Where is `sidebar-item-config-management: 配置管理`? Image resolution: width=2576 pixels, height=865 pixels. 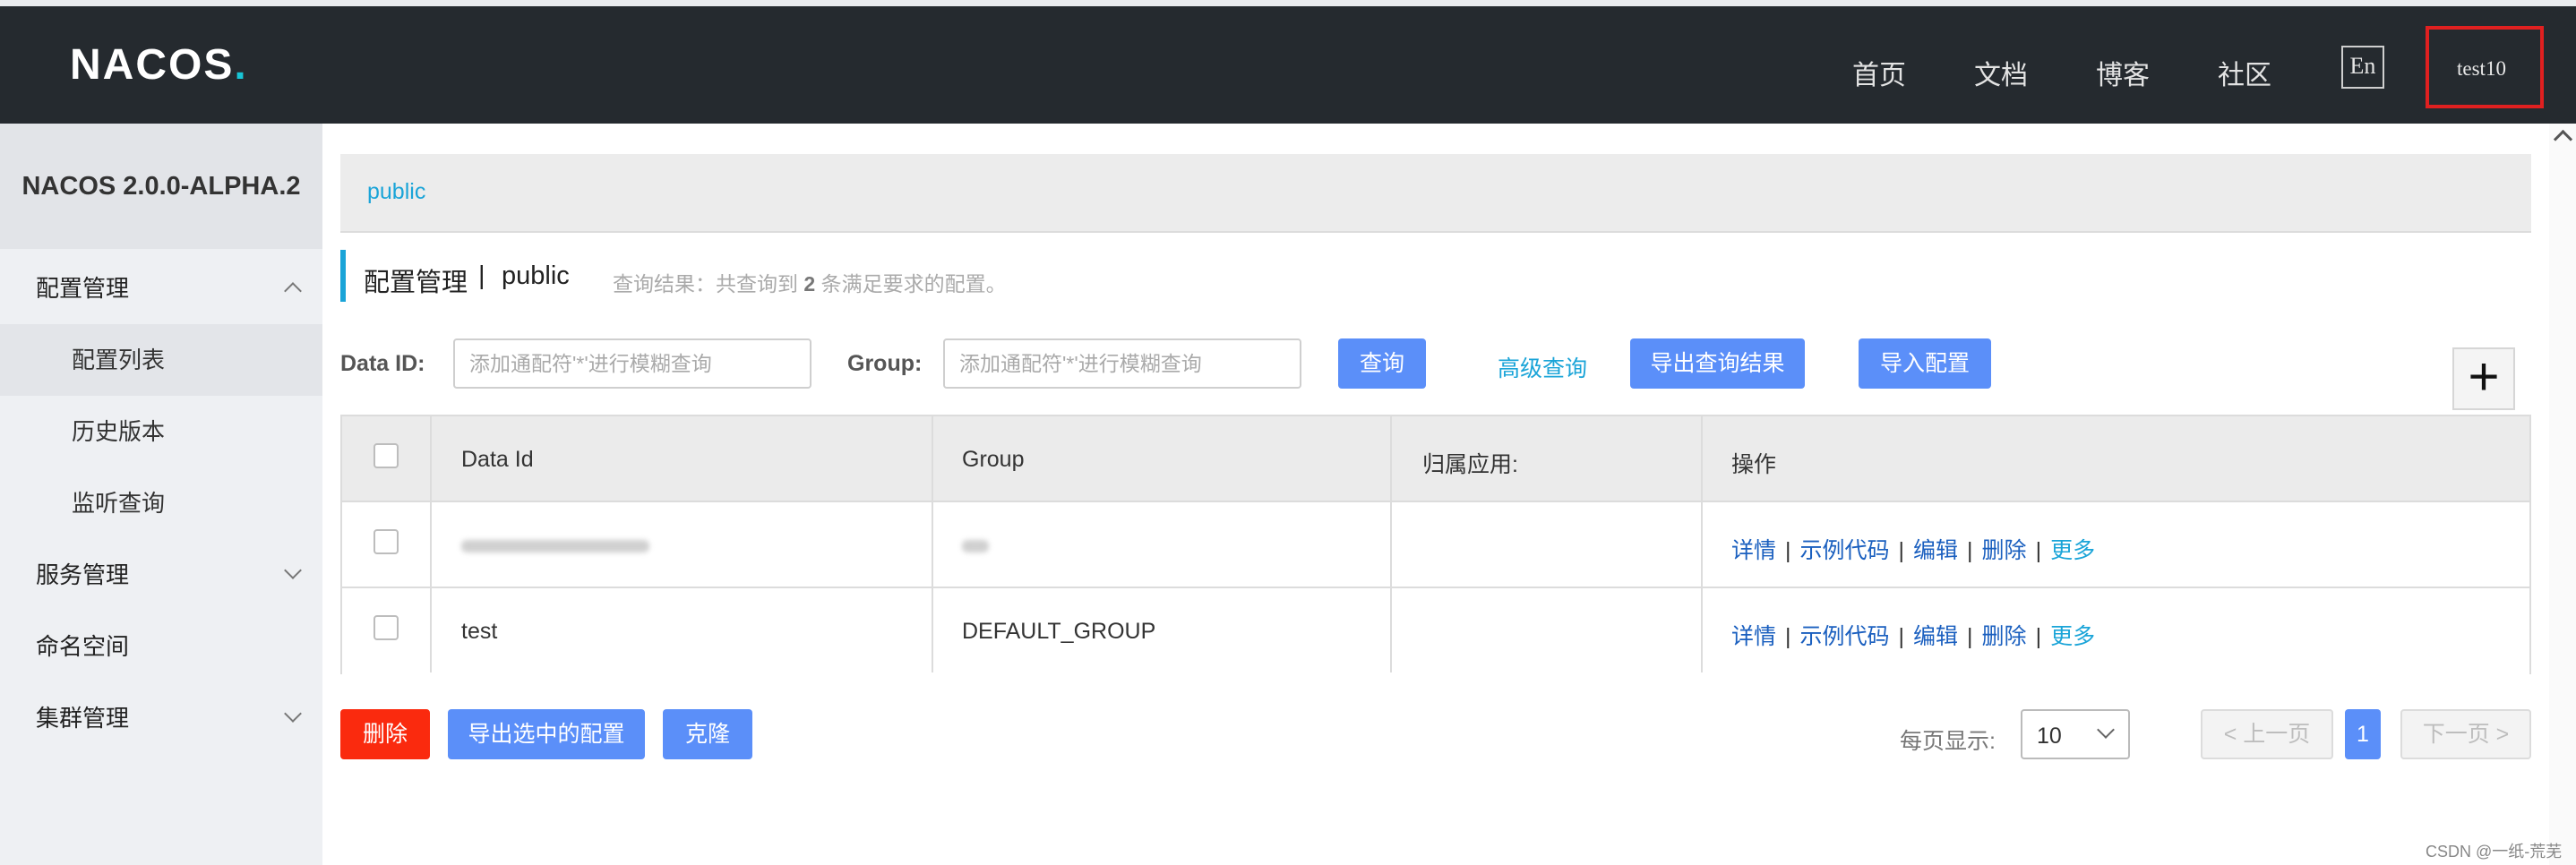 sidebar-item-config-management: 配置管理 is located at coordinates (161, 288).